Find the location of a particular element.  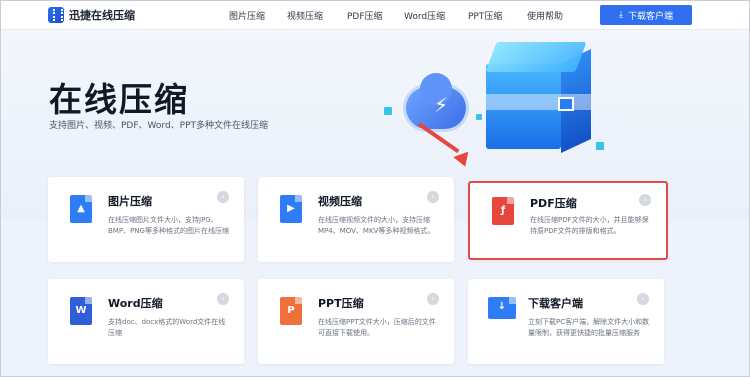

nav-item-image: 图片压缩 is located at coordinates (247, 15).